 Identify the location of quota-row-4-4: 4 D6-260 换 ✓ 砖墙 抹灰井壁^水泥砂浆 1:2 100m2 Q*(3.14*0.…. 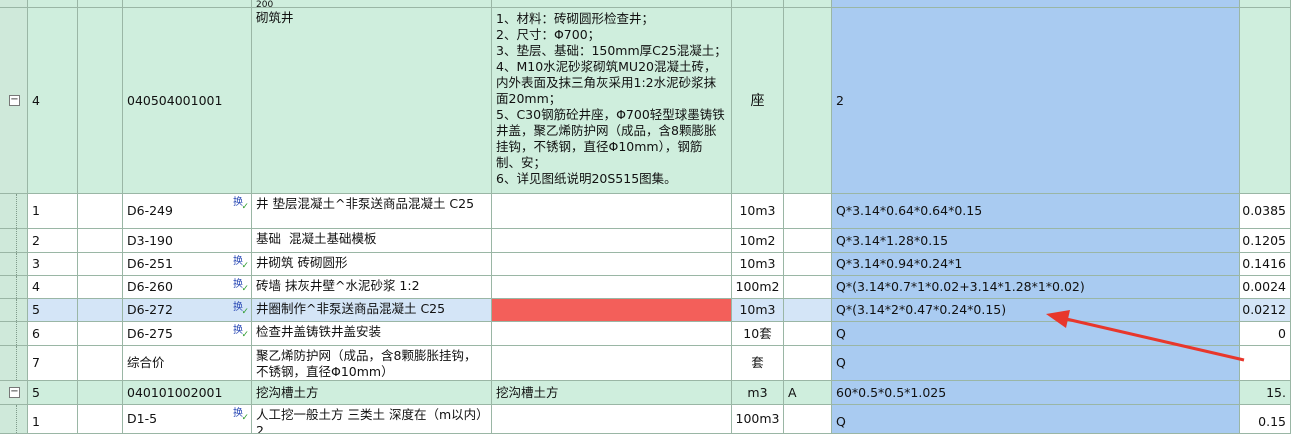
(645, 287).